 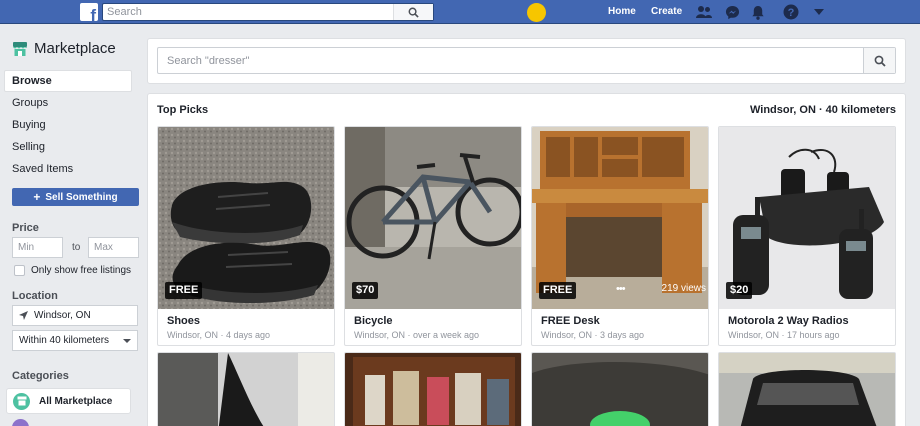 I want to click on bell-icon, so click(x=758, y=12).